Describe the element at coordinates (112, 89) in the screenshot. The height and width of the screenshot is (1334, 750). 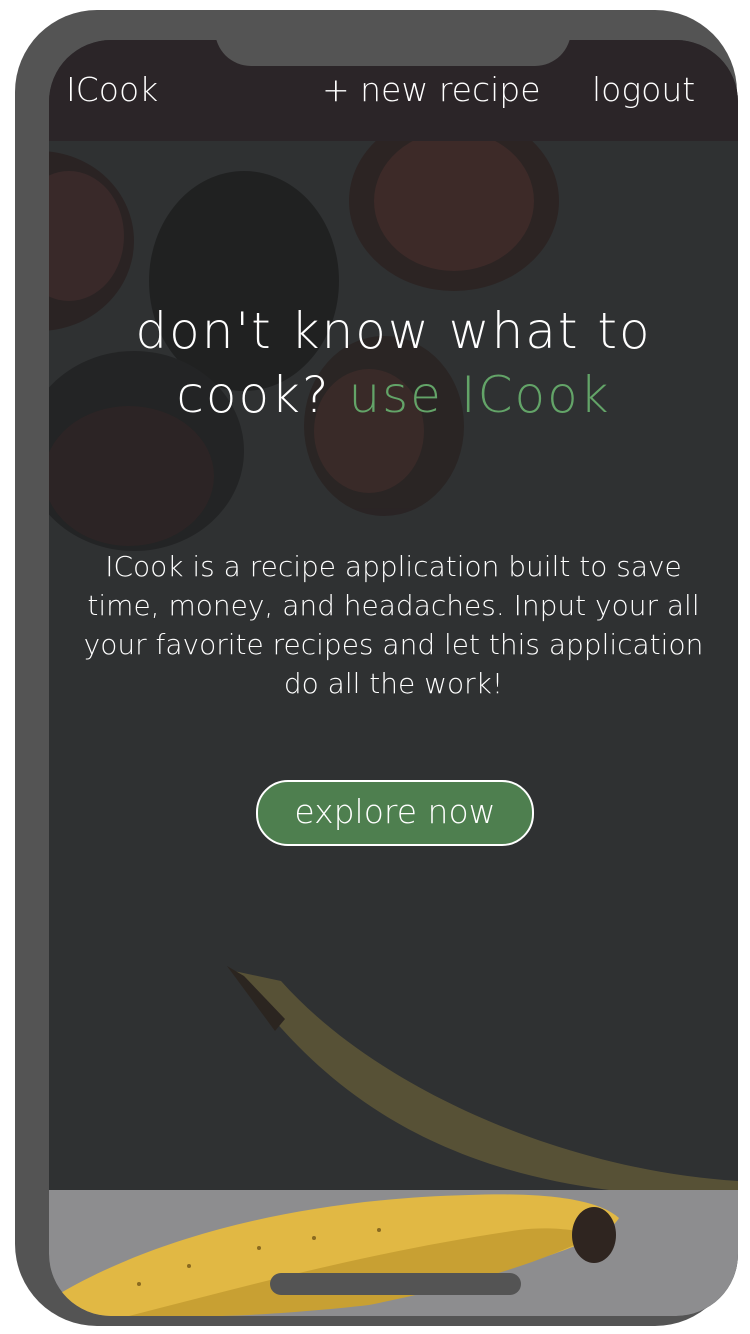
I see `brand-logo: ICook` at that location.